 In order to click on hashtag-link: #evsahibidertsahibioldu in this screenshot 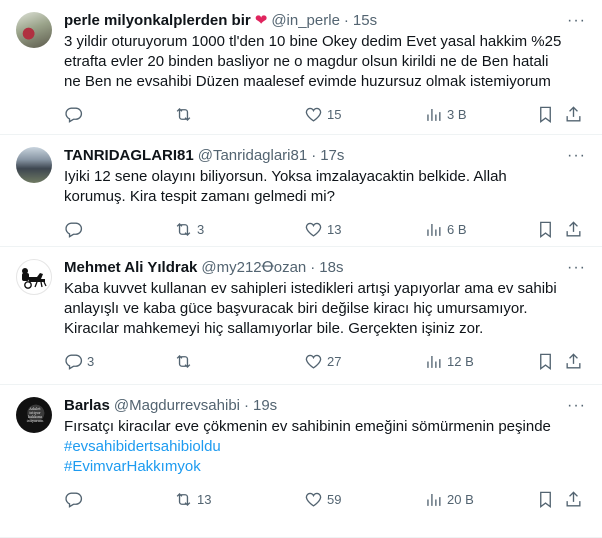, I will do `click(325, 447)`.